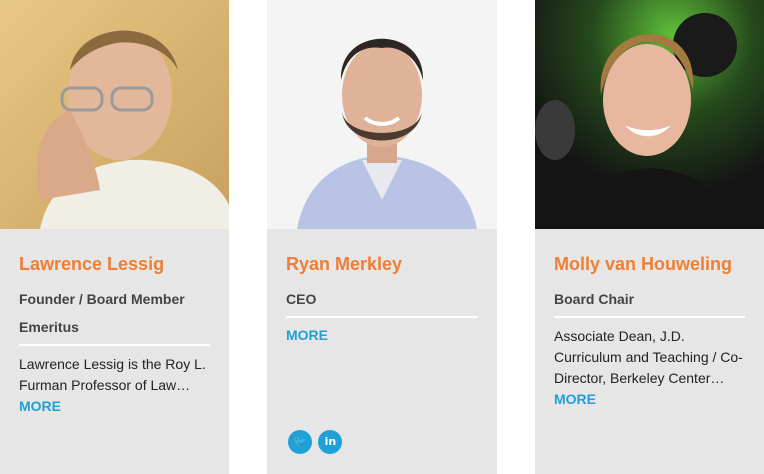  Describe the element at coordinates (92, 264) in the screenshot. I see `person-name: Lawrence Lessig` at that location.